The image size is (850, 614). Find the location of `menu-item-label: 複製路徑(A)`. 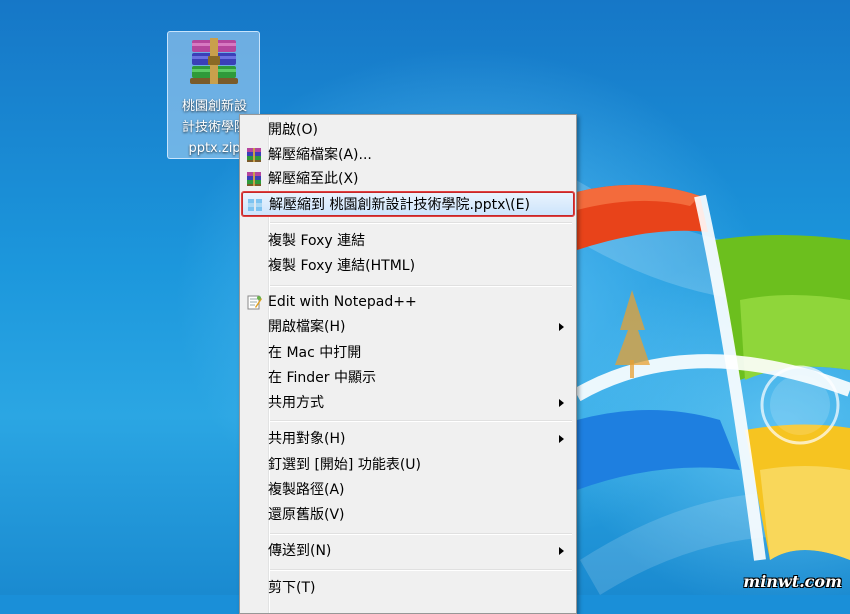

menu-item-label: 複製路徑(A) is located at coordinates (306, 490).